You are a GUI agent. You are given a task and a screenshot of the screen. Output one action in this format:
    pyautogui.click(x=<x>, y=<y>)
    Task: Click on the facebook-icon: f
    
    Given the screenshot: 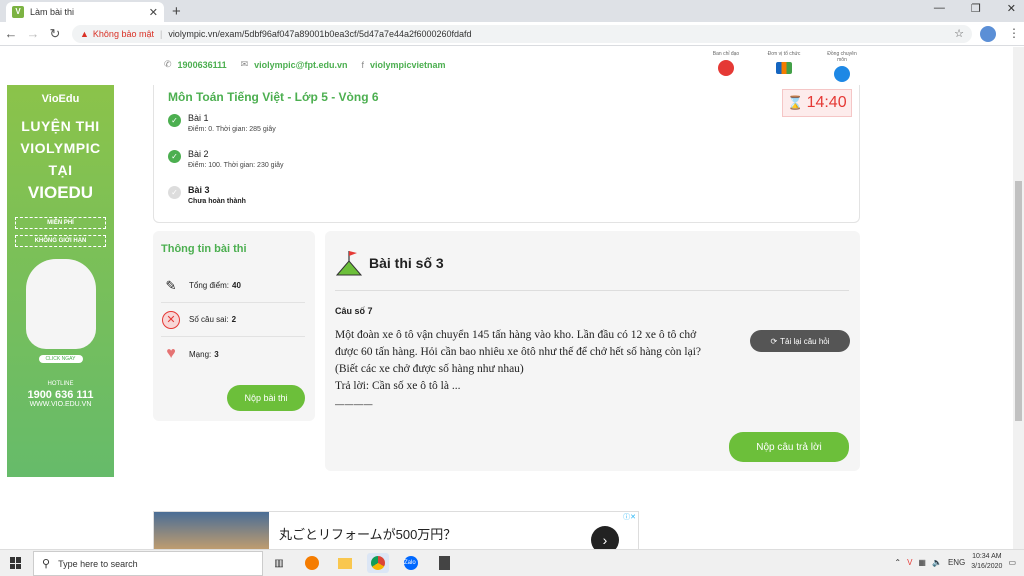 What is the action you would take?
    pyautogui.click(x=362, y=64)
    